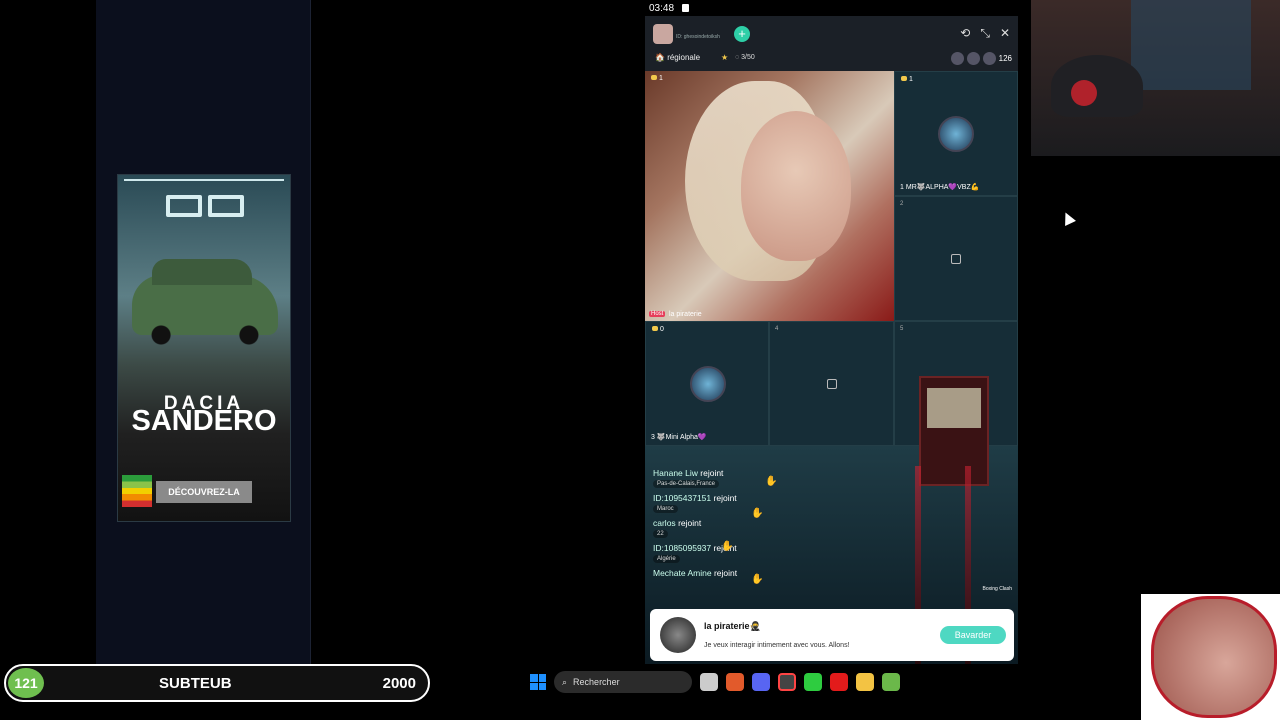  I want to click on seat-tile-1: 1 1 MR🐺ALPHA💜VBZ💪, so click(956, 133).